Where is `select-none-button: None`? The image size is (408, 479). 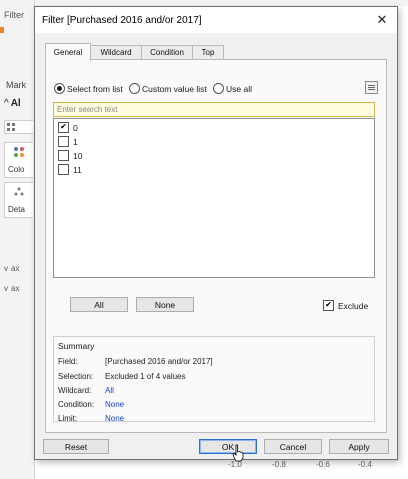 select-none-button: None is located at coordinates (165, 304).